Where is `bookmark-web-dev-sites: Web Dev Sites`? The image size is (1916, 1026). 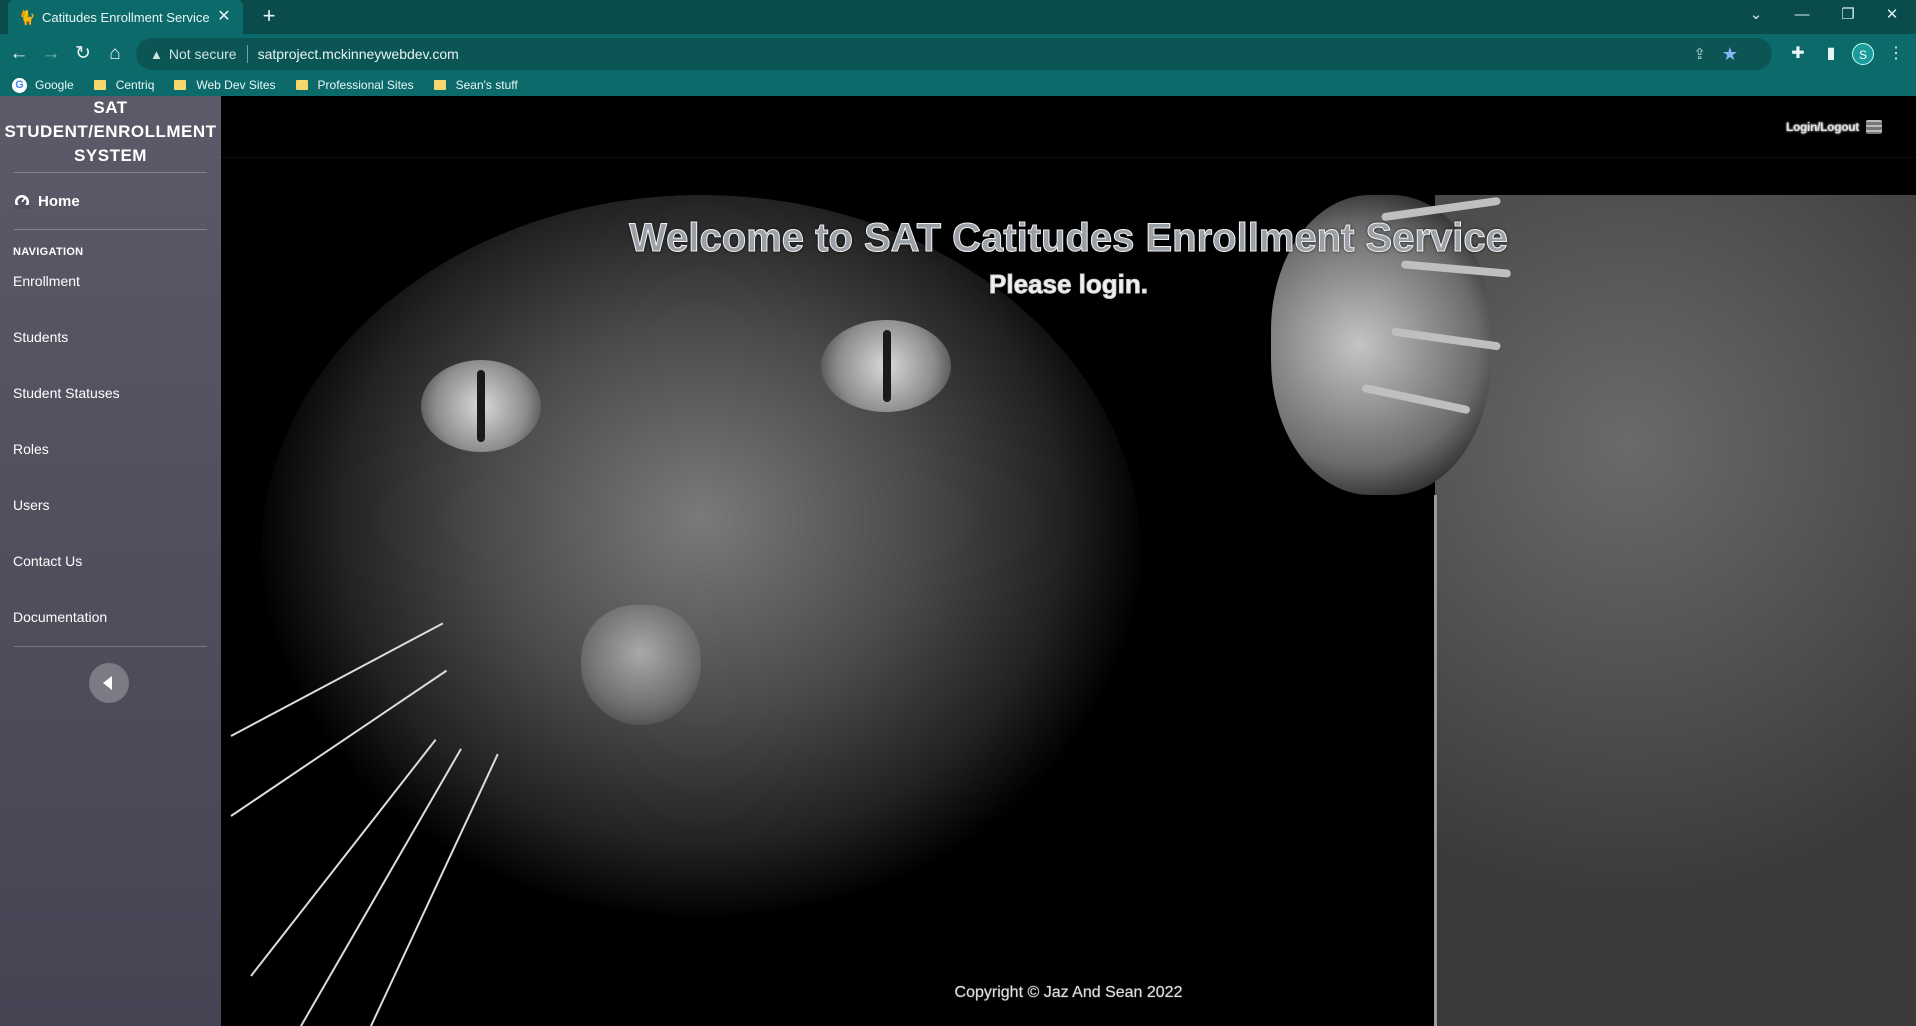
bookmark-web-dev-sites: Web Dev Sites is located at coordinates (225, 85).